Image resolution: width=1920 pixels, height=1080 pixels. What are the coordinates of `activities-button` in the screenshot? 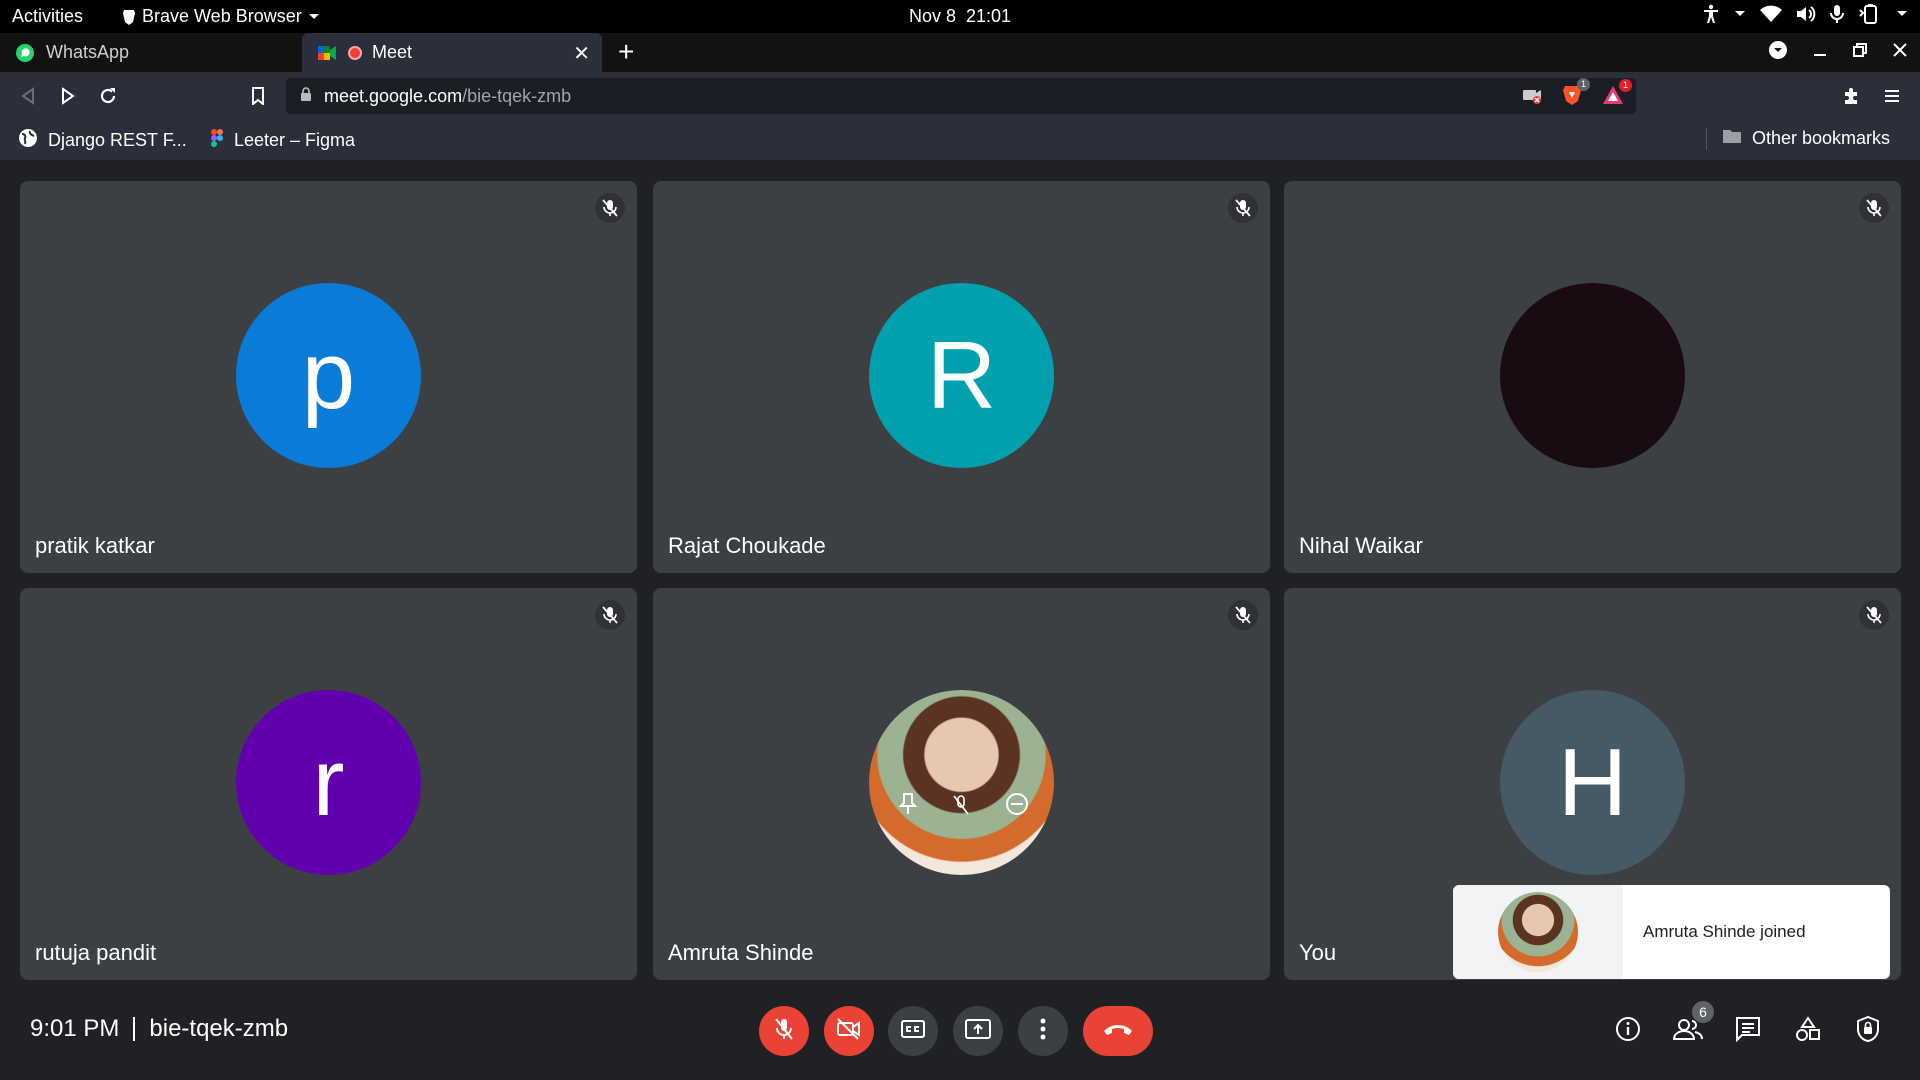 It's located at (1808, 1031).